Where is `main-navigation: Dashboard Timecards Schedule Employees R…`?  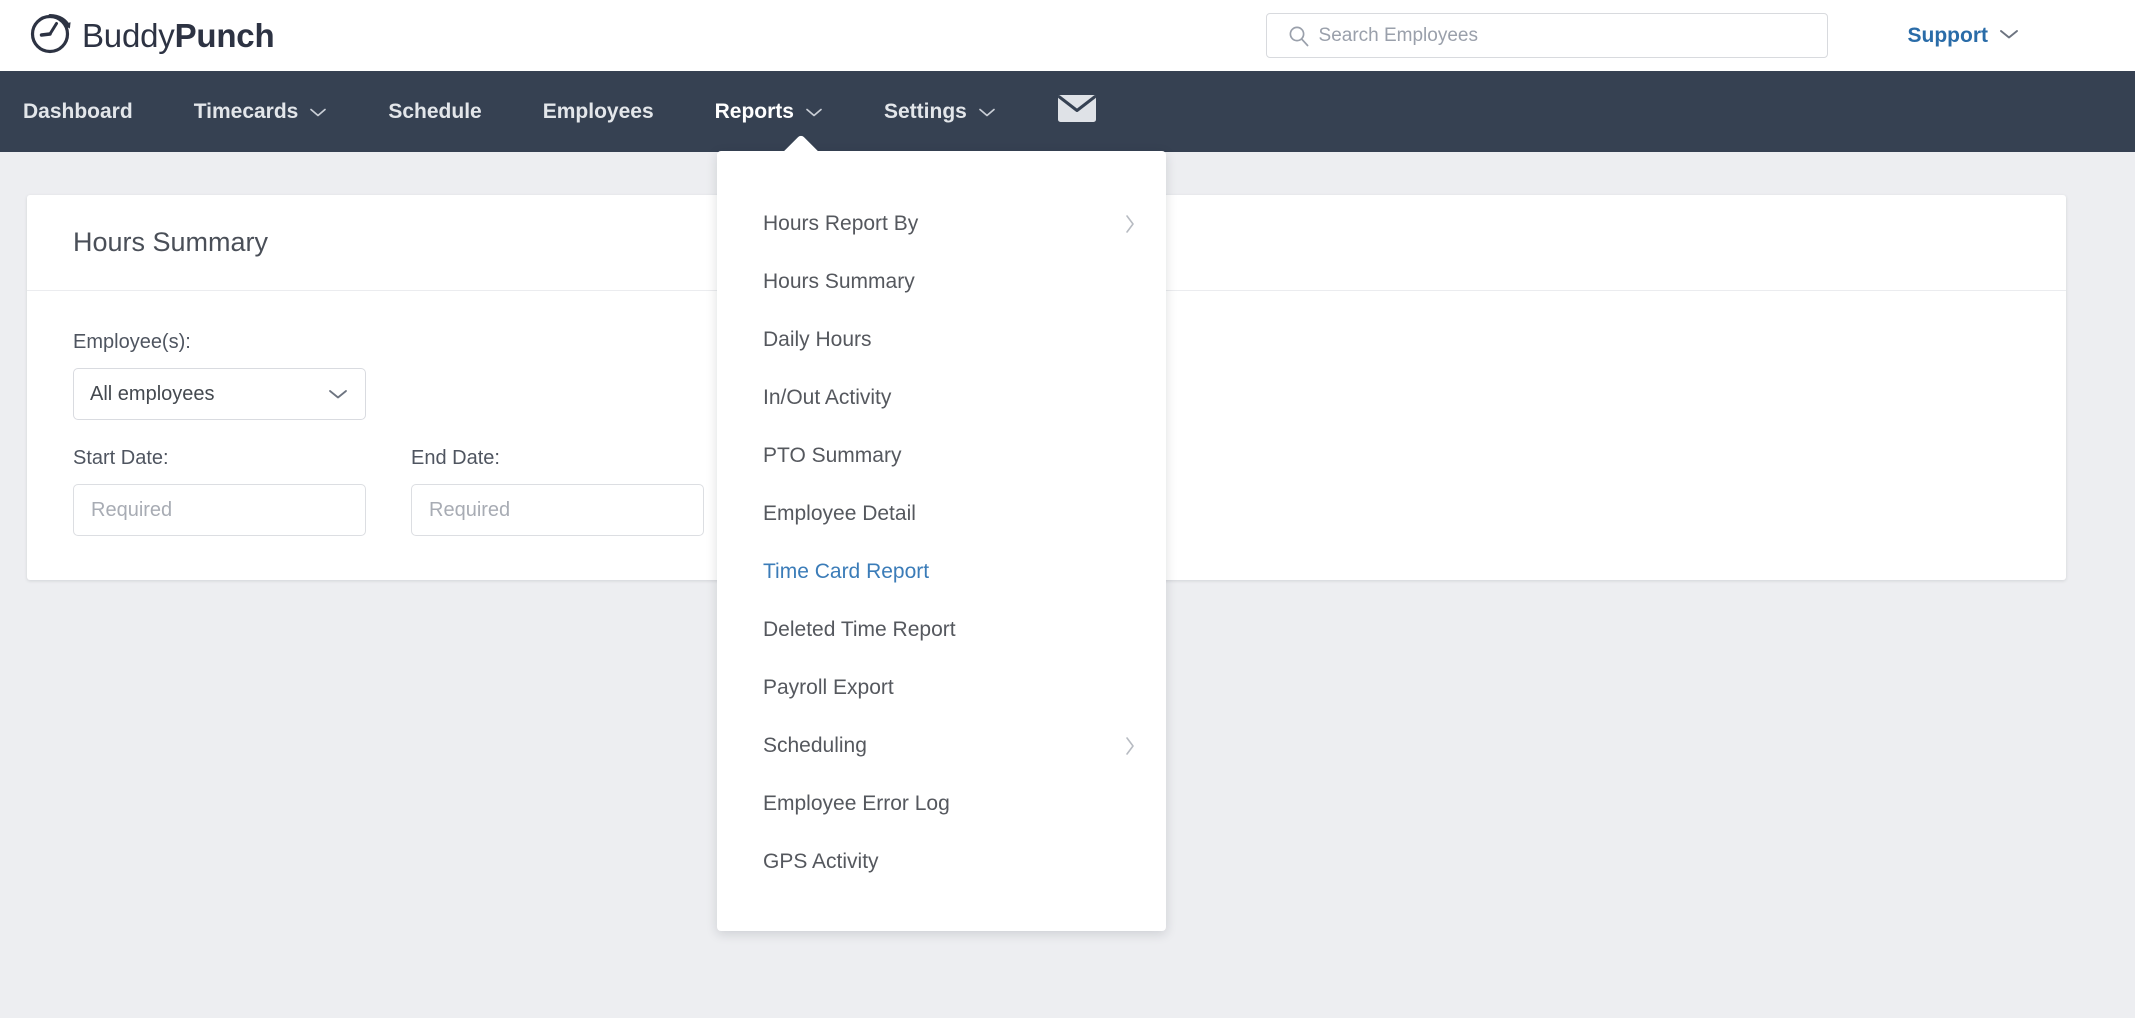 main-navigation: Dashboard Timecards Schedule Employees R… is located at coordinates (1067, 111).